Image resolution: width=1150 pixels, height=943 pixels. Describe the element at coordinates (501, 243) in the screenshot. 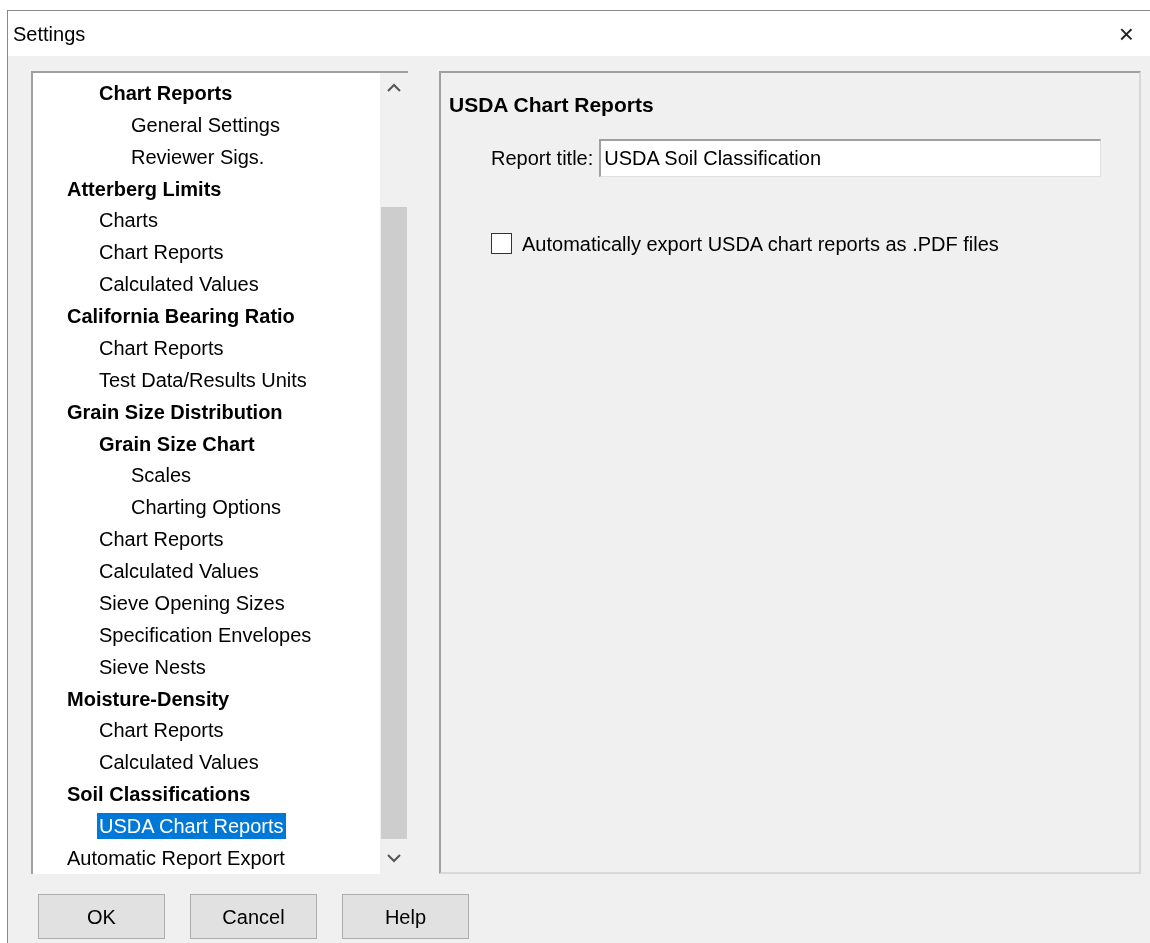

I see `checkbox` at that location.